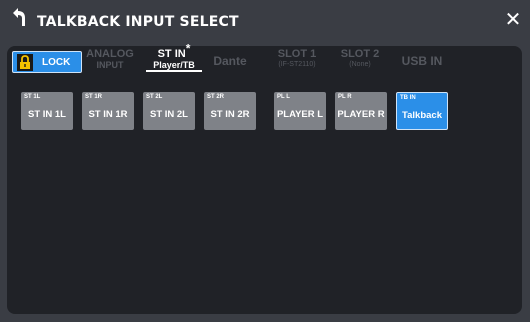 Image resolution: width=530 pixels, height=322 pixels. Describe the element at coordinates (230, 114) in the screenshot. I see `source-label: ST IN 2R` at that location.